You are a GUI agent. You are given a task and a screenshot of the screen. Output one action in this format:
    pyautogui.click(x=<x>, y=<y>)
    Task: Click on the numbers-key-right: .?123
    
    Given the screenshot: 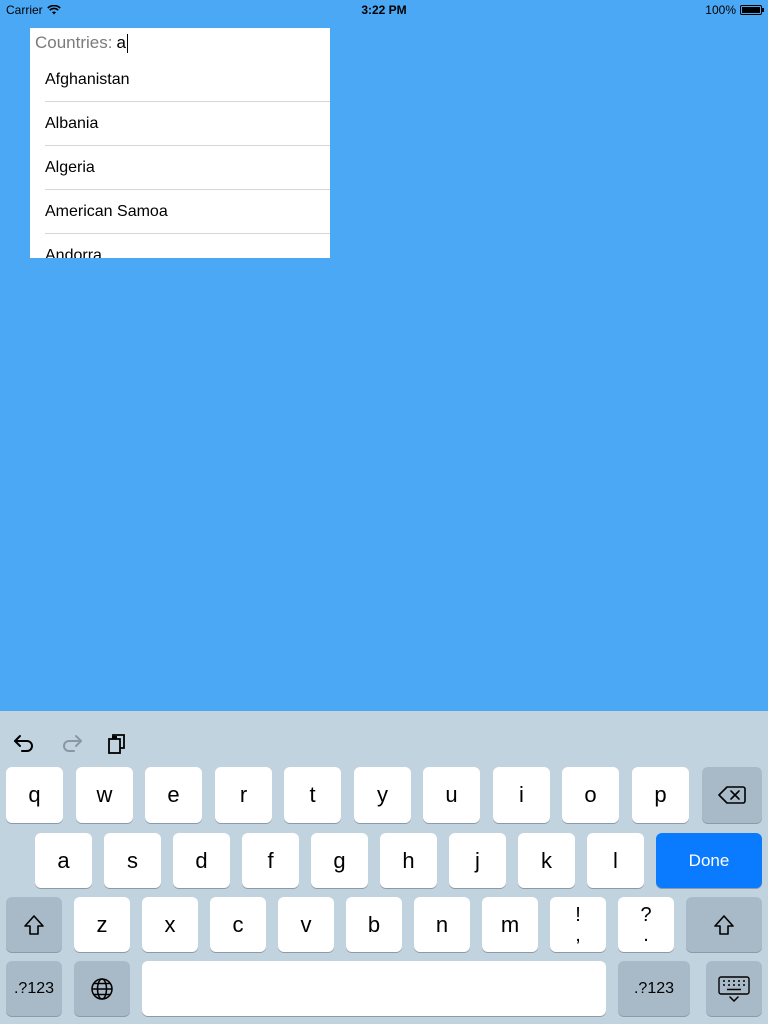 What is the action you would take?
    pyautogui.click(x=654, y=988)
    